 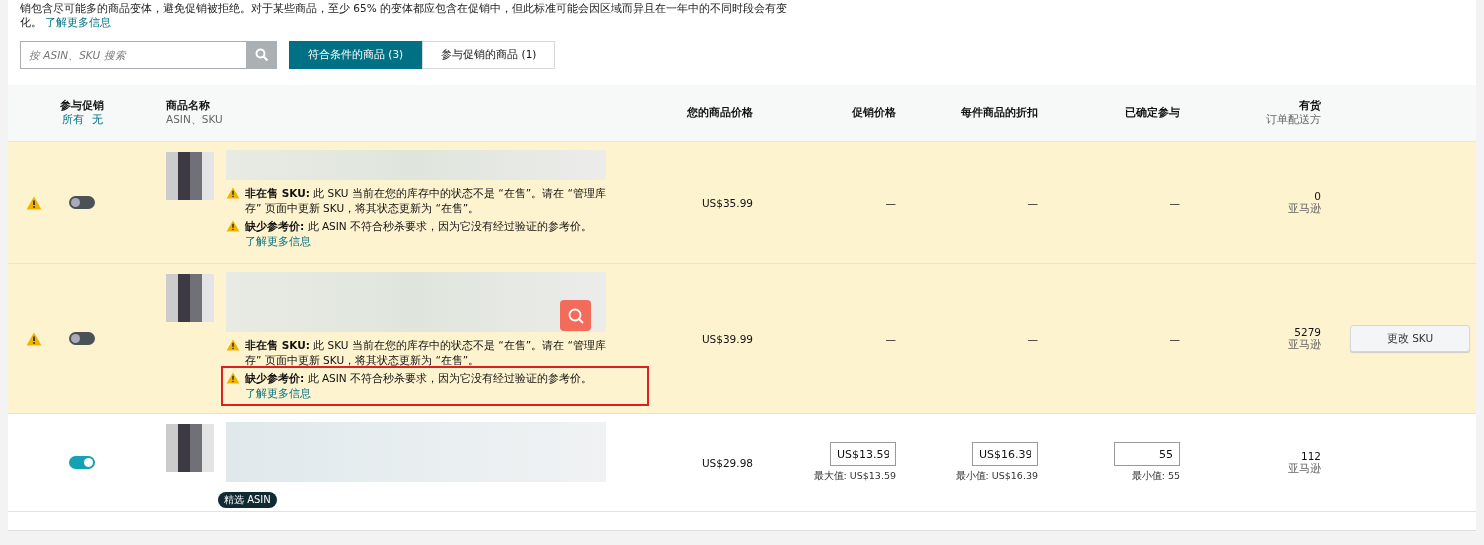 I want to click on input-field: US$16.39, so click(x=1005, y=454).